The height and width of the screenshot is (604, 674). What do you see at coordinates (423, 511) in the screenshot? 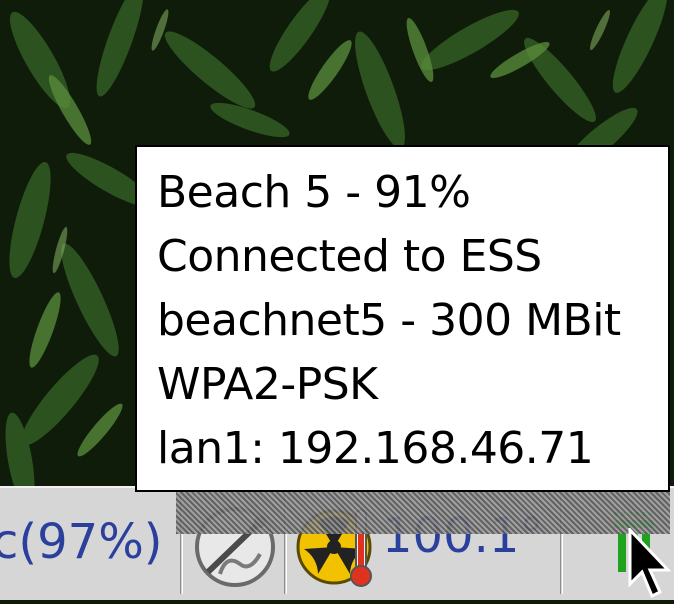
I see `tooltip-shadow` at bounding box center [423, 511].